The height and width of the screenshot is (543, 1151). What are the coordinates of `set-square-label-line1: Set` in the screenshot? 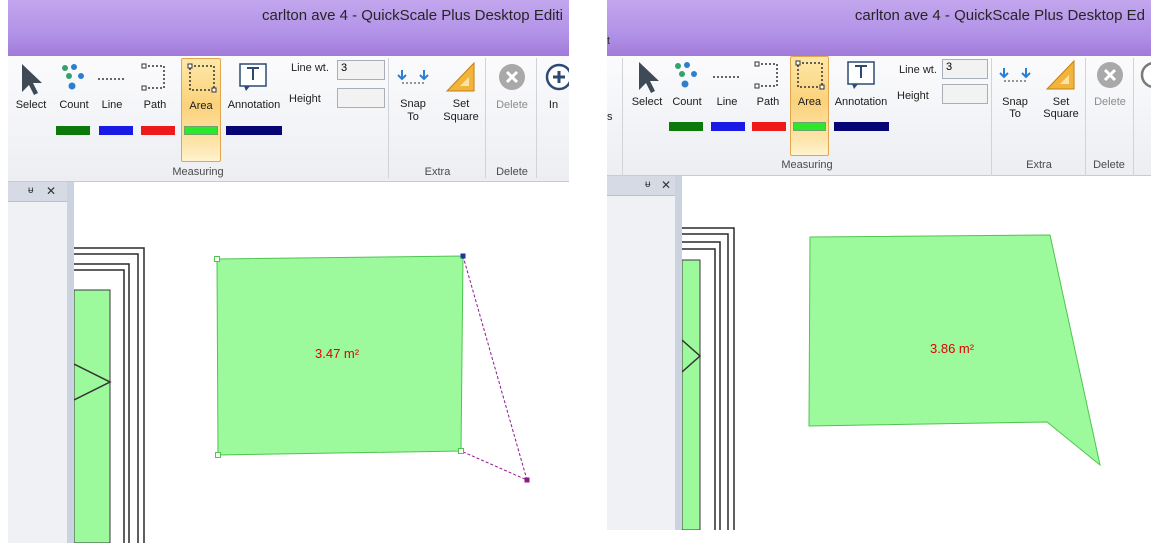 It's located at (461, 104).